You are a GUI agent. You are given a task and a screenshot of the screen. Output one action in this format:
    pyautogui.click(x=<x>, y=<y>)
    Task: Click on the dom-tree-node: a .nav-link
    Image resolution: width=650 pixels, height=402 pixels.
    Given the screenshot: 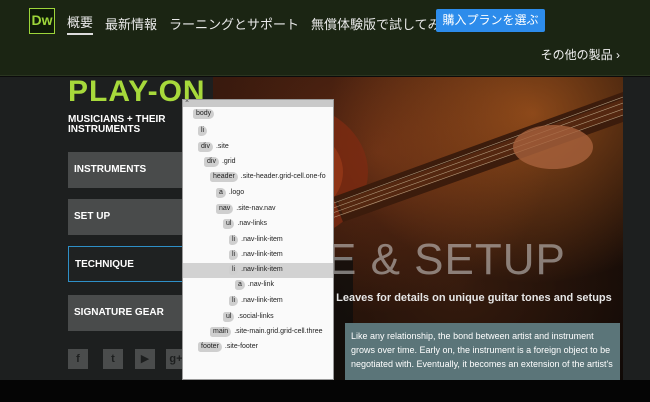 What is the action you would take?
    pyautogui.click(x=258, y=285)
    